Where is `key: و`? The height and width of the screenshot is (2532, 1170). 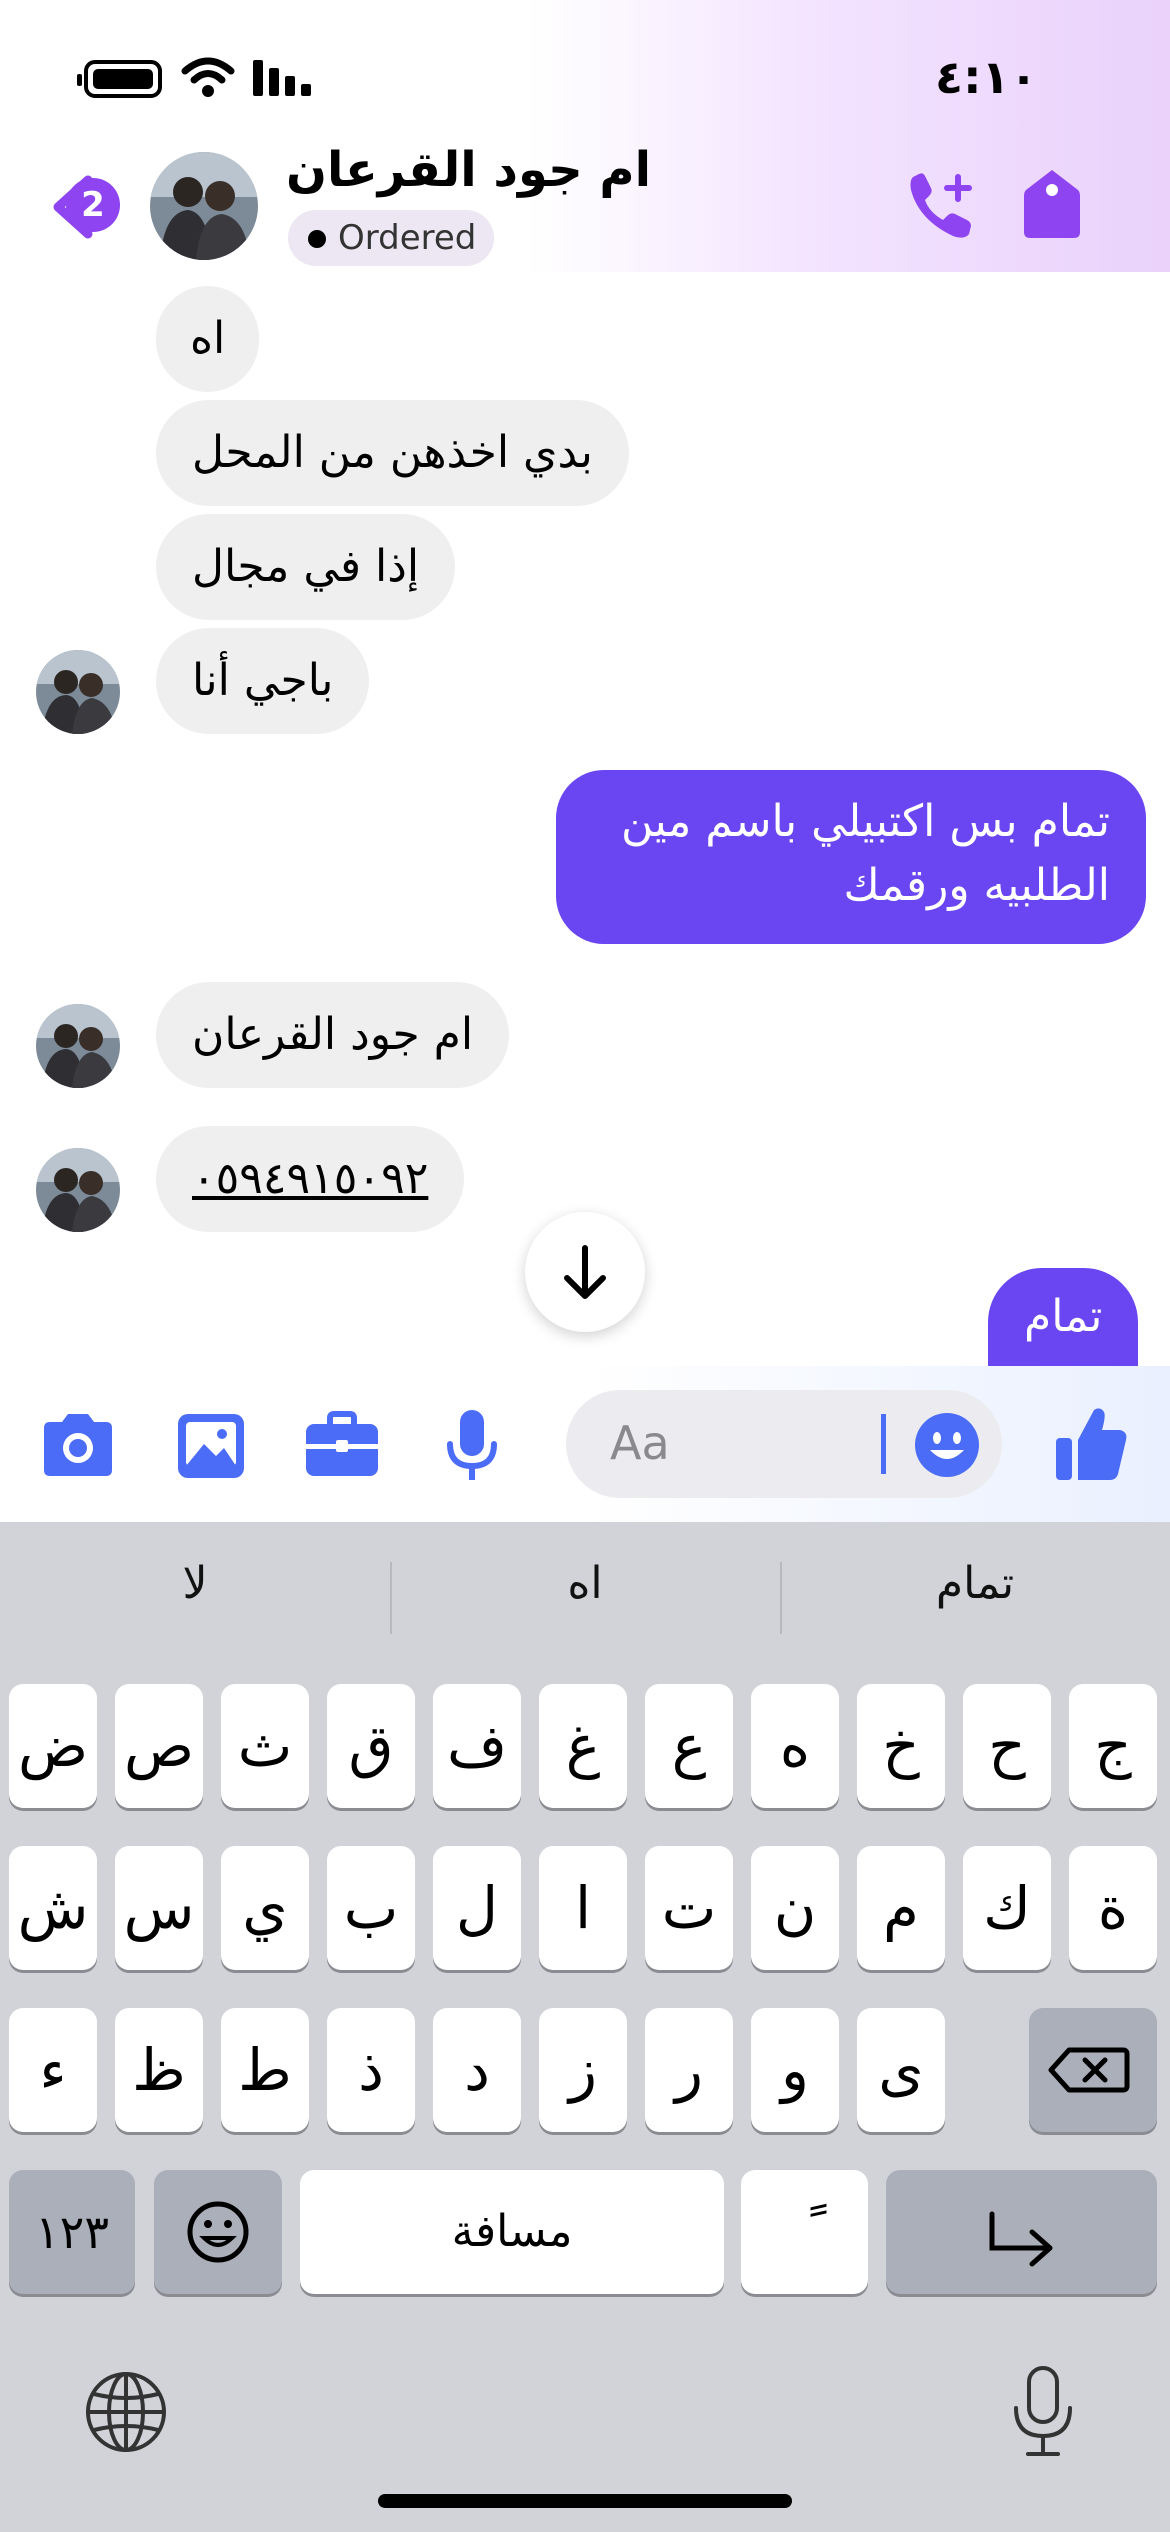
key: و is located at coordinates (795, 2070).